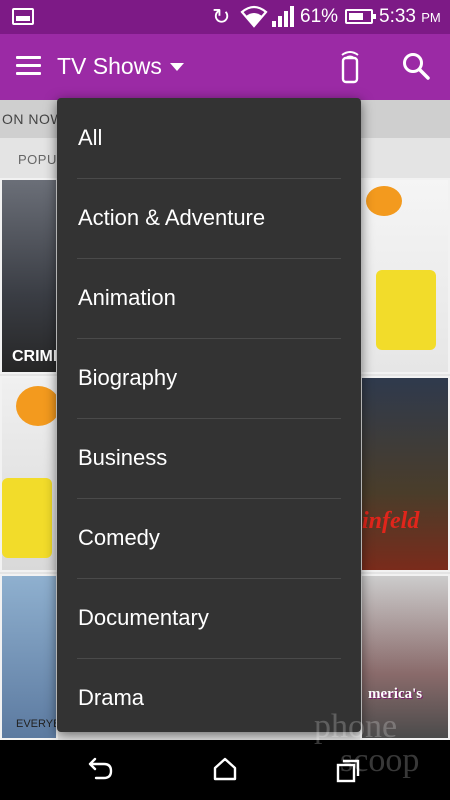 This screenshot has height=800, width=450. Describe the element at coordinates (356, 726) in the screenshot. I see `watermark-line1: phone` at that location.